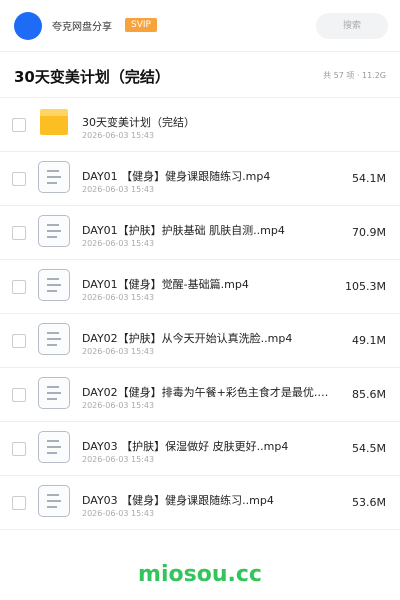 Image resolution: width=400 pixels, height=600 pixels. I want to click on page-title: 30天变美计划（完结）, so click(92, 77).